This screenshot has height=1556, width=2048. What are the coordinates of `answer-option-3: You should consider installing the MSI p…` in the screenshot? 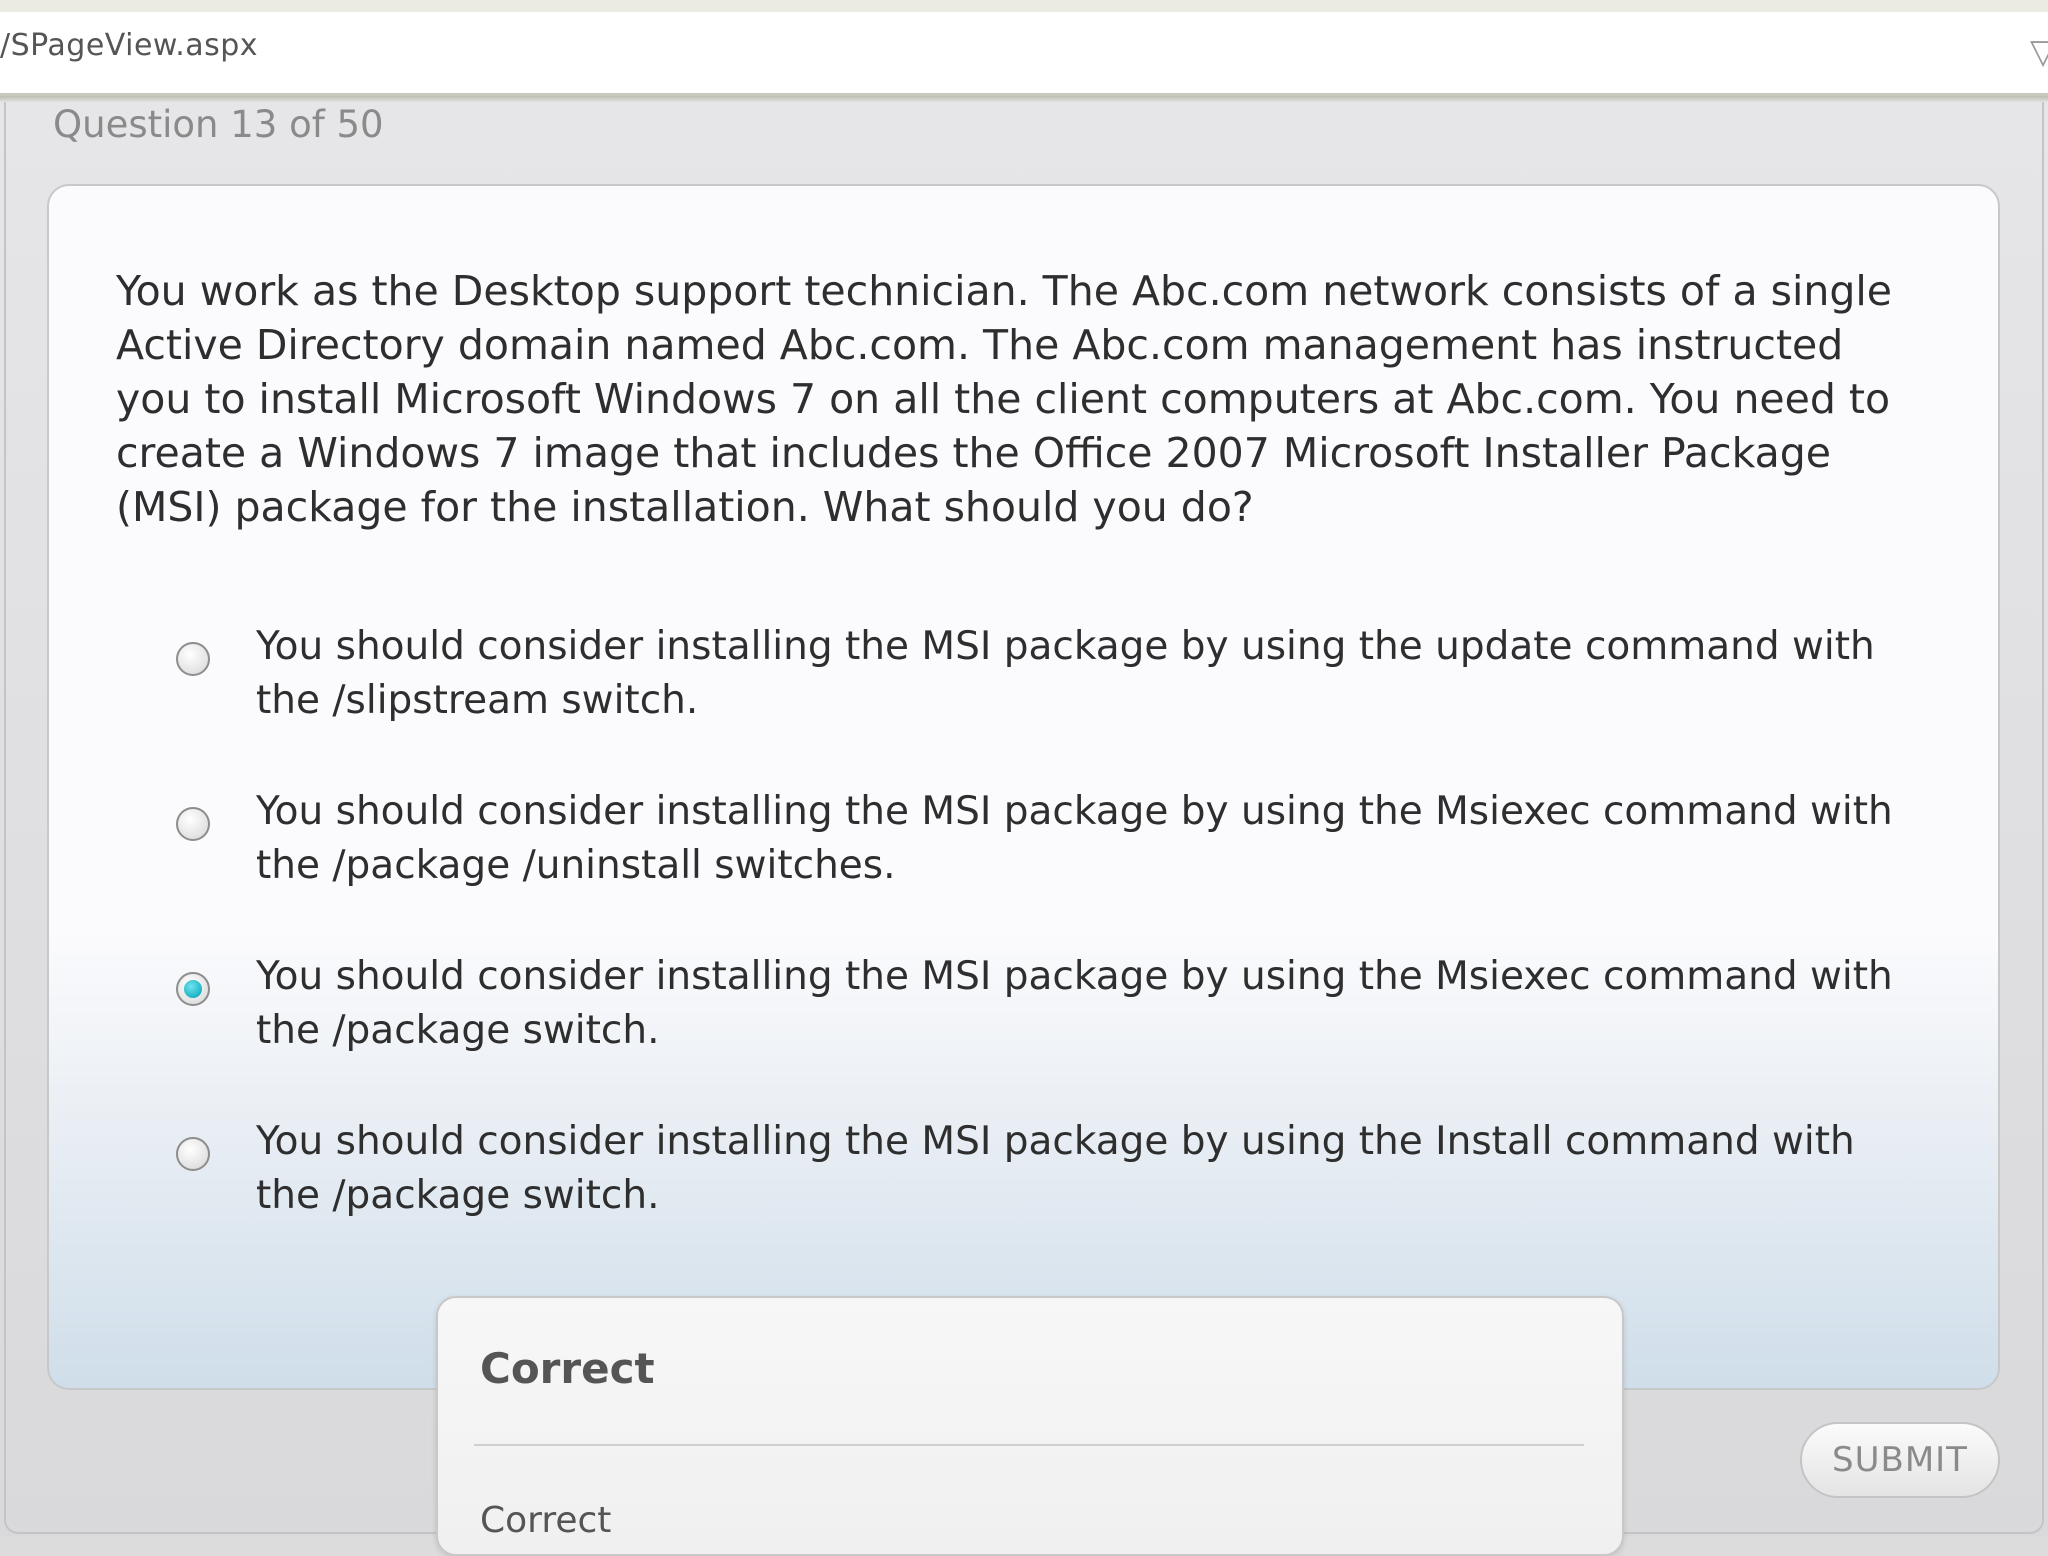 It's located at (1036, 1005).